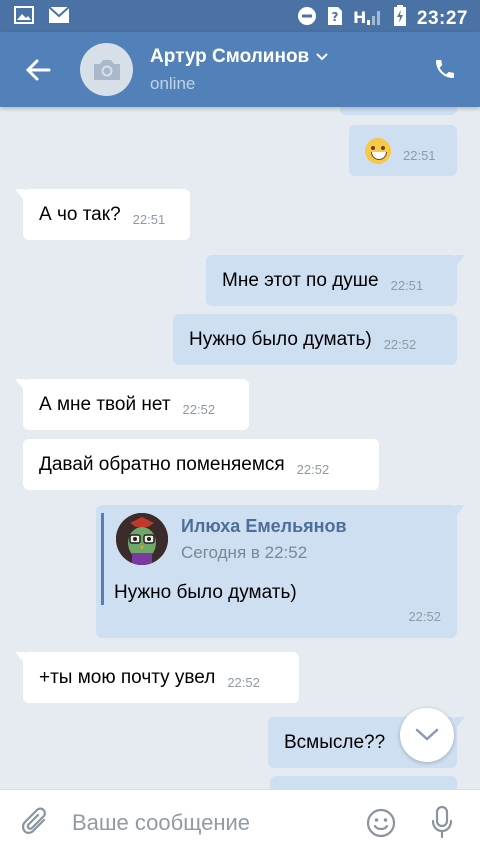 The image size is (480, 854). Describe the element at coordinates (359, 17) in the screenshot. I see `svg-text: H` at that location.